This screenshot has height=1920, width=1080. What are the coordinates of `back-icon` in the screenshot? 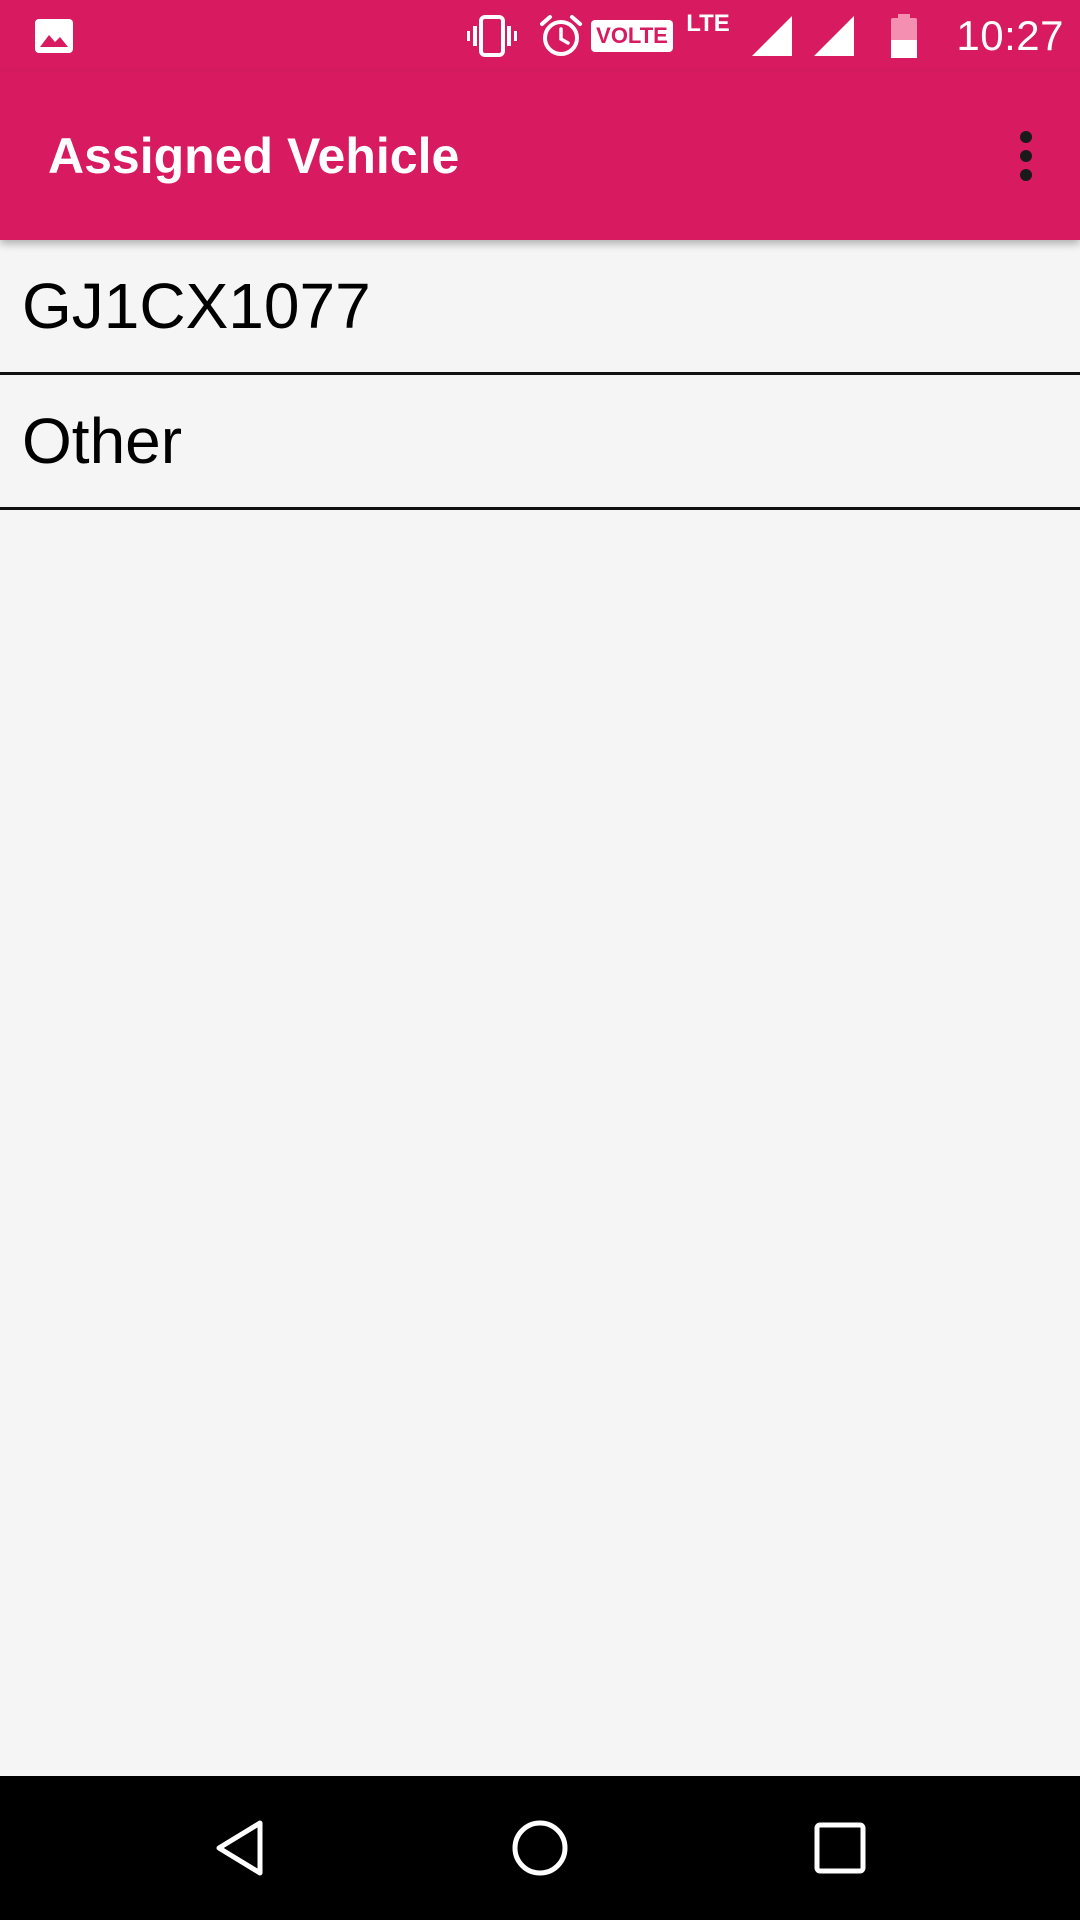 It's located at (239, 1848).